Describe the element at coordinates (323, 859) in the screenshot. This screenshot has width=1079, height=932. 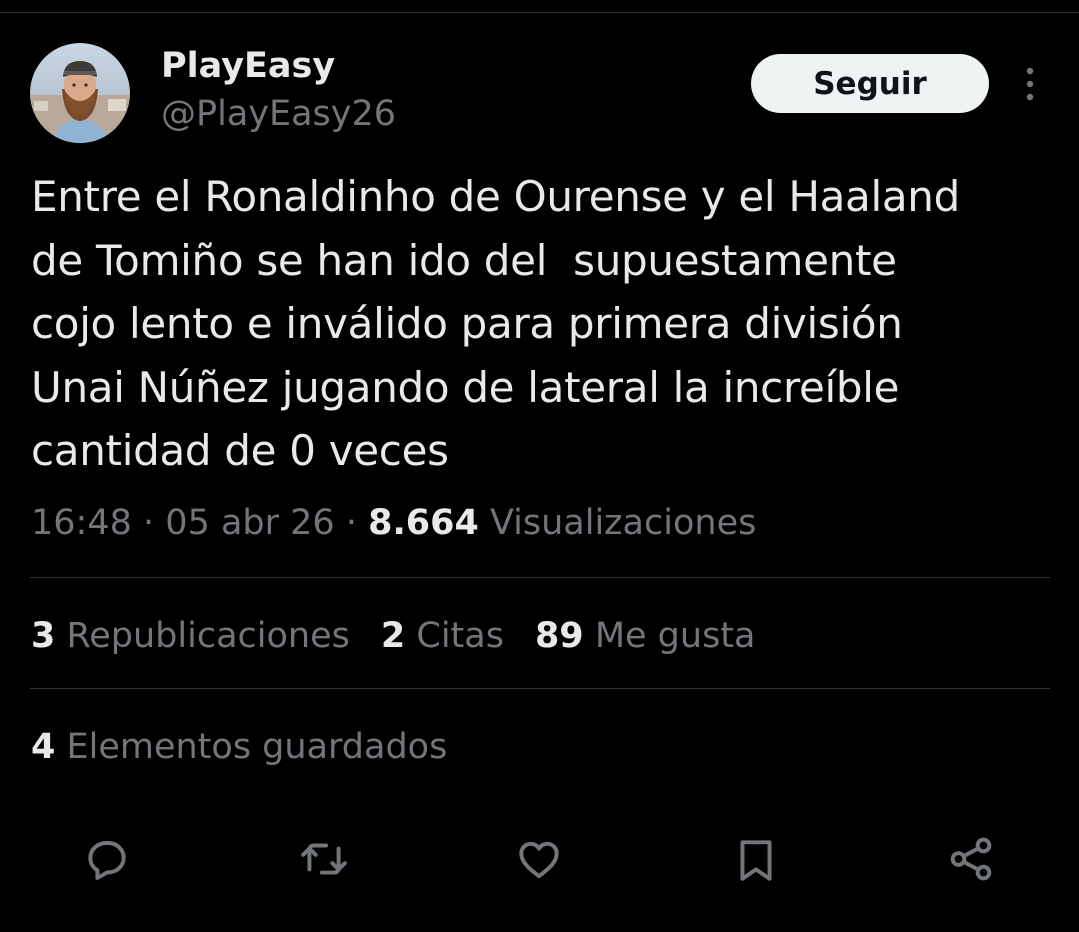
I see `repost-icon` at that location.